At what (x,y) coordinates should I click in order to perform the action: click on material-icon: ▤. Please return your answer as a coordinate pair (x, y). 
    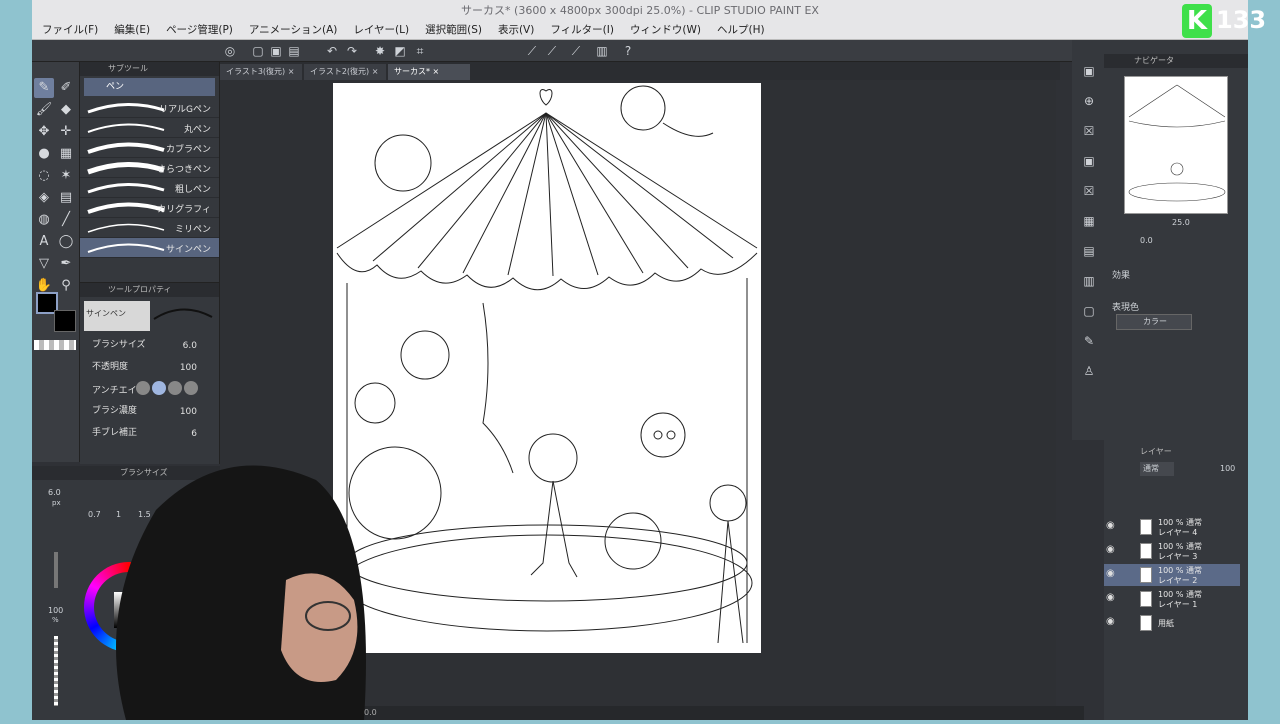
    Looking at the image, I should click on (1089, 251).